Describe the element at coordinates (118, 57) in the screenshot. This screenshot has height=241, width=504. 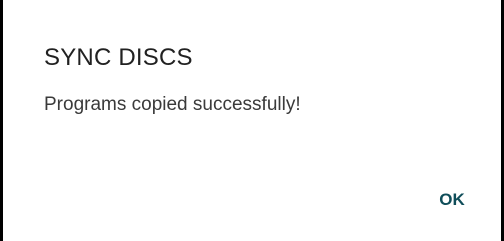
I see `dialog-title: SYNC DISCS` at that location.